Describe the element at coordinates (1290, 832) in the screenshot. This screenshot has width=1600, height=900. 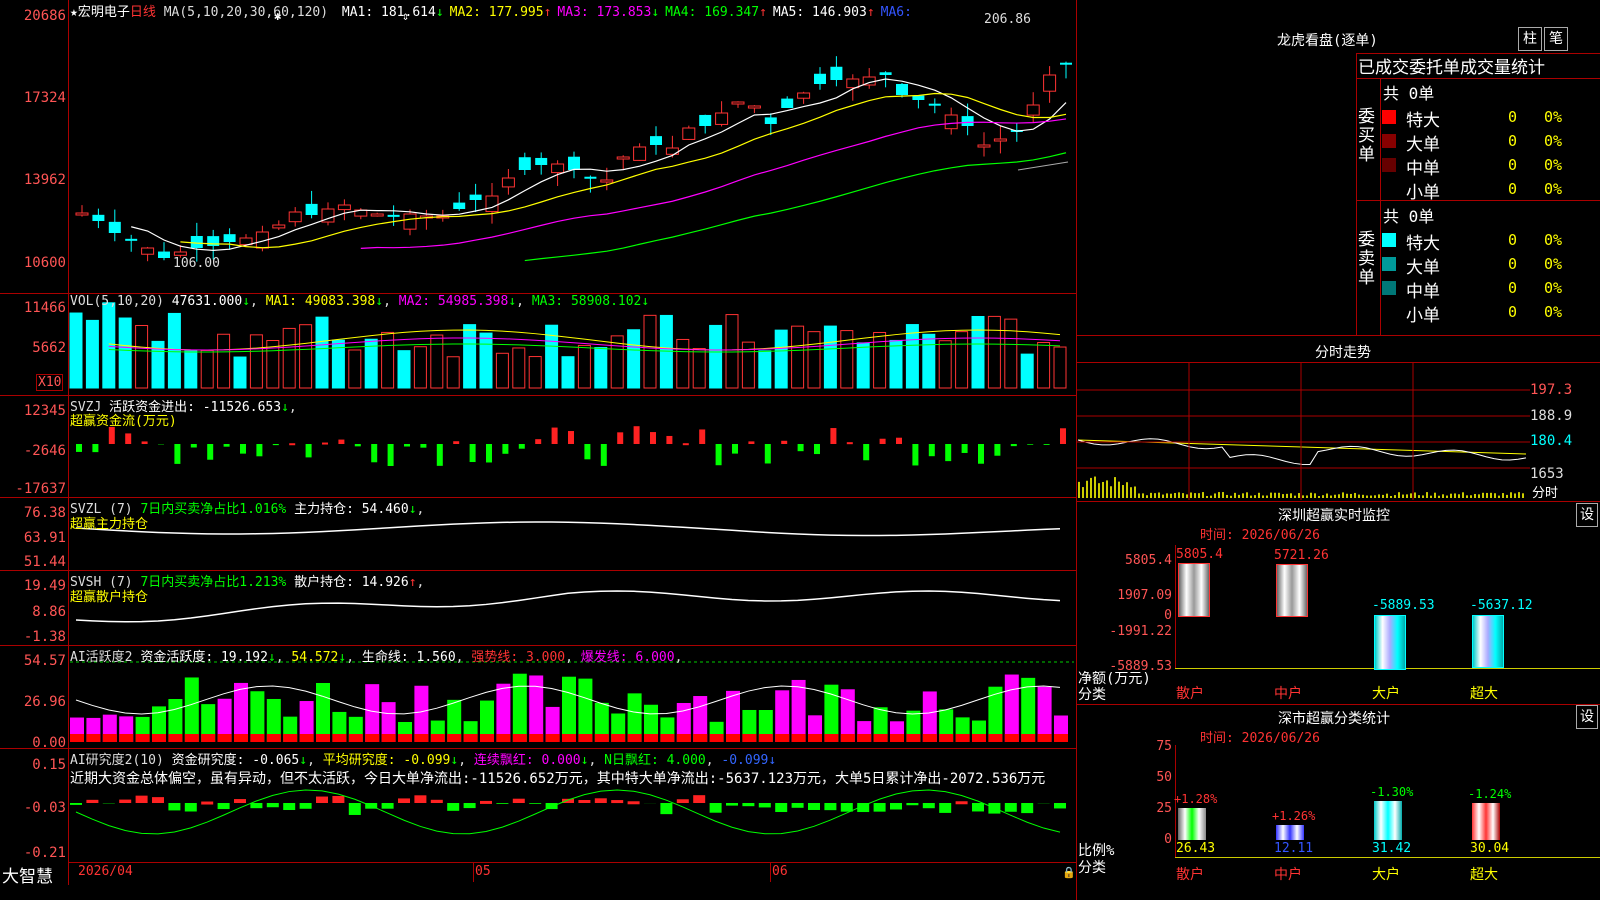
I see `class-bar-中户` at that location.